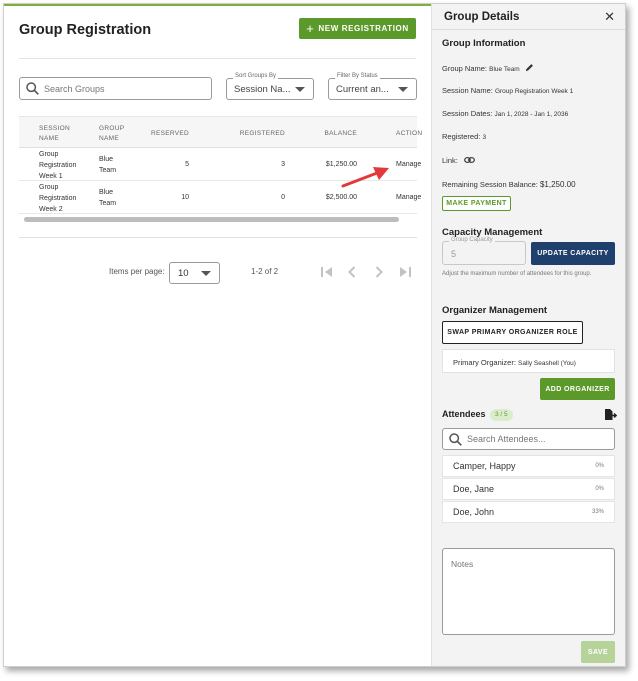  Describe the element at coordinates (474, 512) in the screenshot. I see `attendee-name: Doe, John` at that location.